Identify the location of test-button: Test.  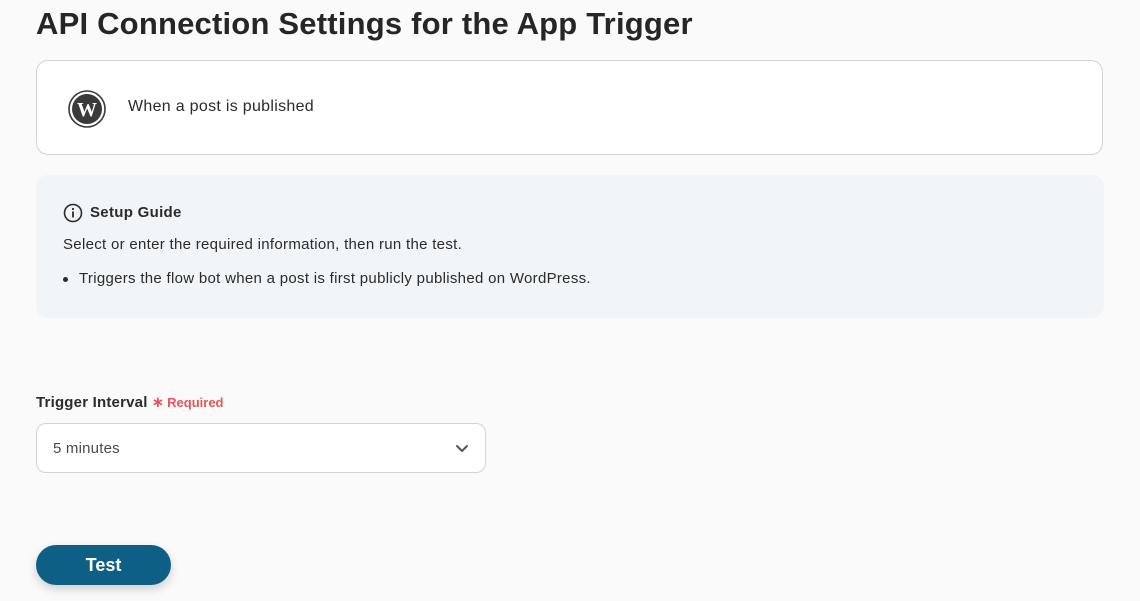
(103, 565).